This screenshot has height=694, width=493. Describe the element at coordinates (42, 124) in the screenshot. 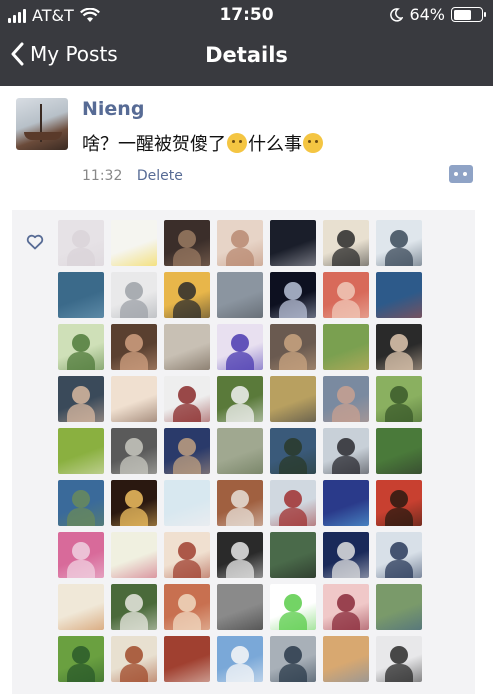

I see `avatar` at that location.